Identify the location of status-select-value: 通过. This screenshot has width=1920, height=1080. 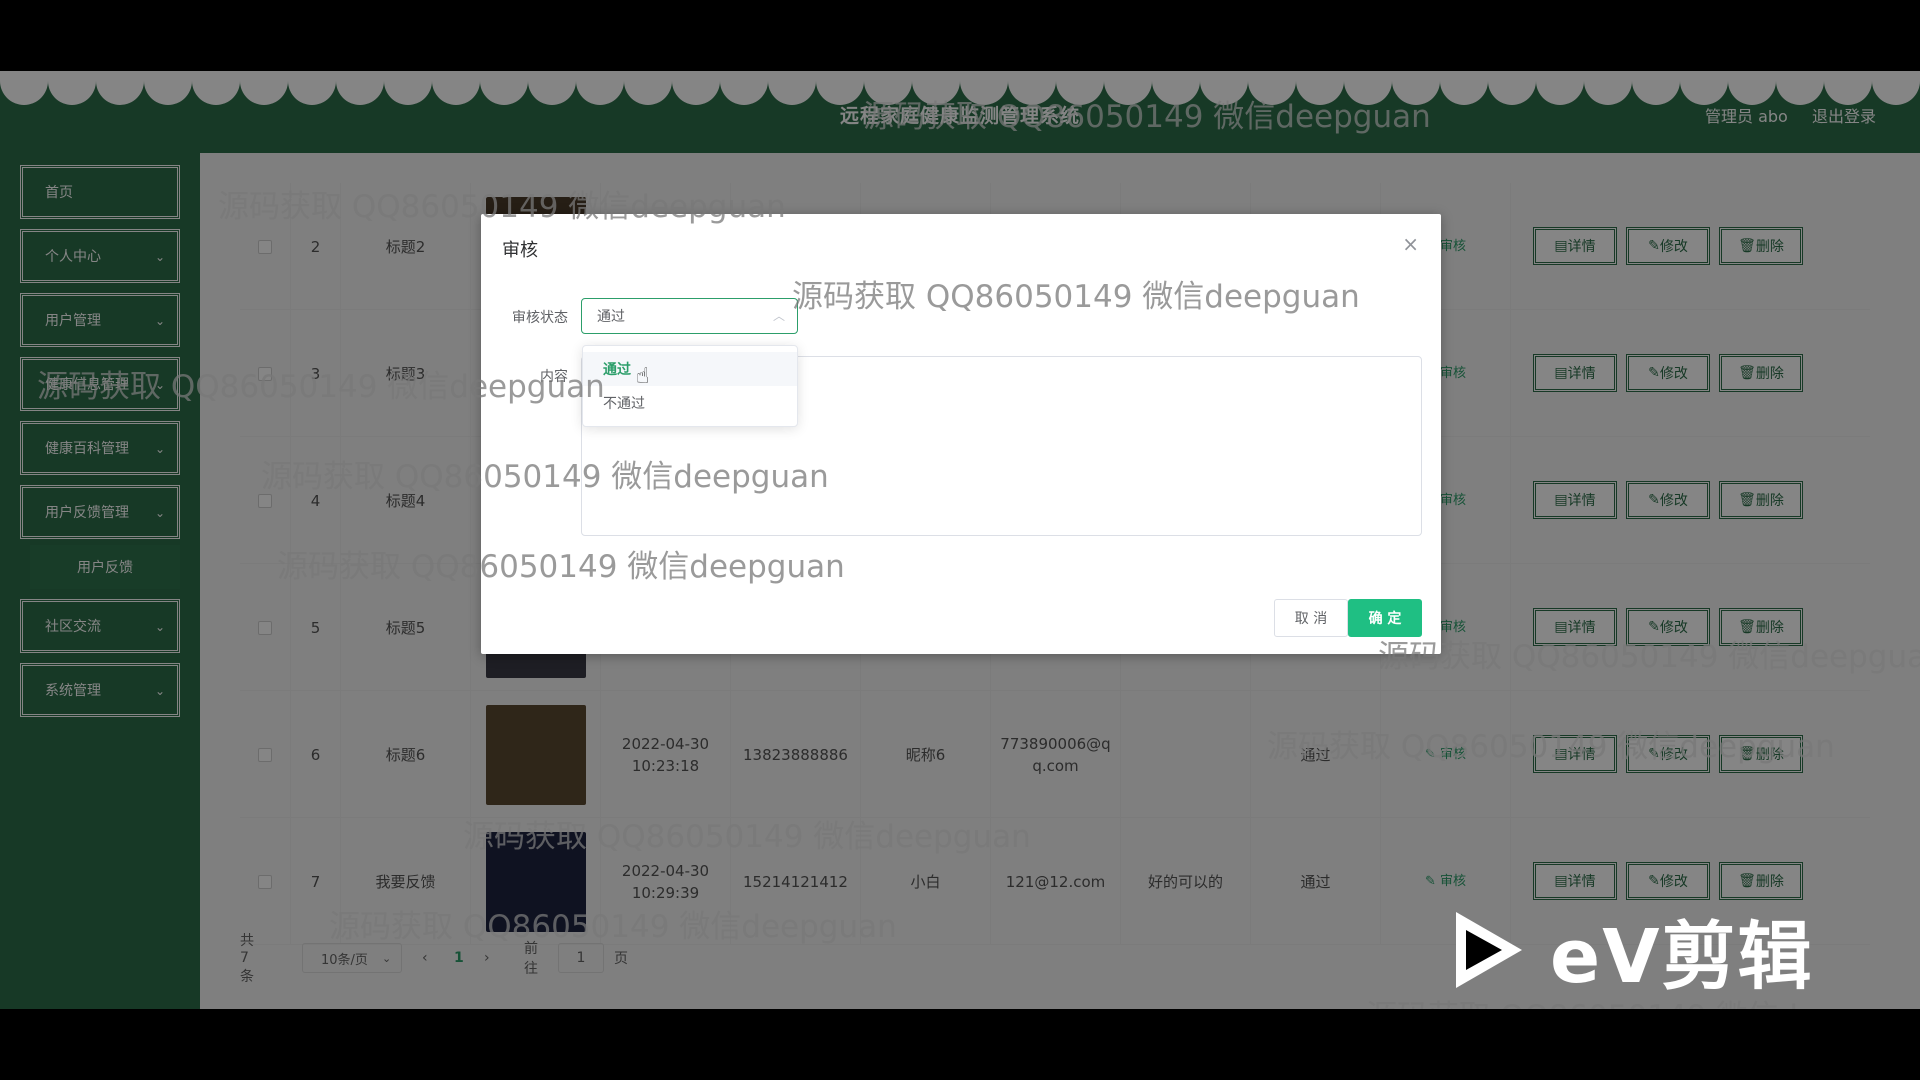
(611, 317).